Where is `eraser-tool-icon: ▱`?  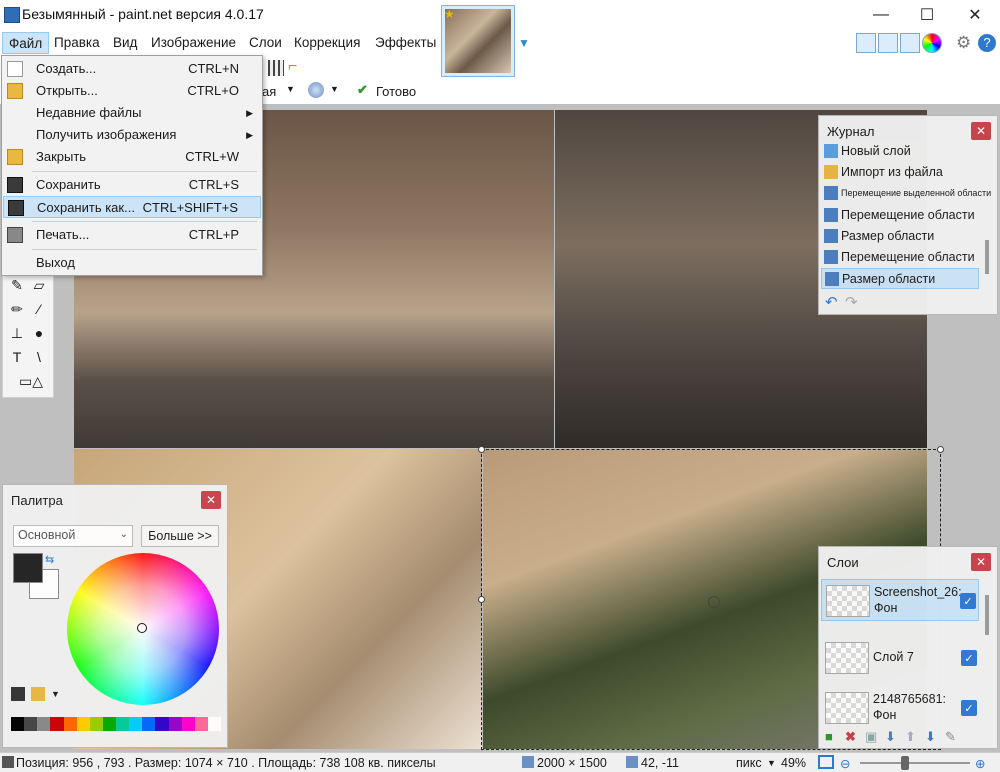
eraser-tool-icon: ▱ is located at coordinates (39, 285).